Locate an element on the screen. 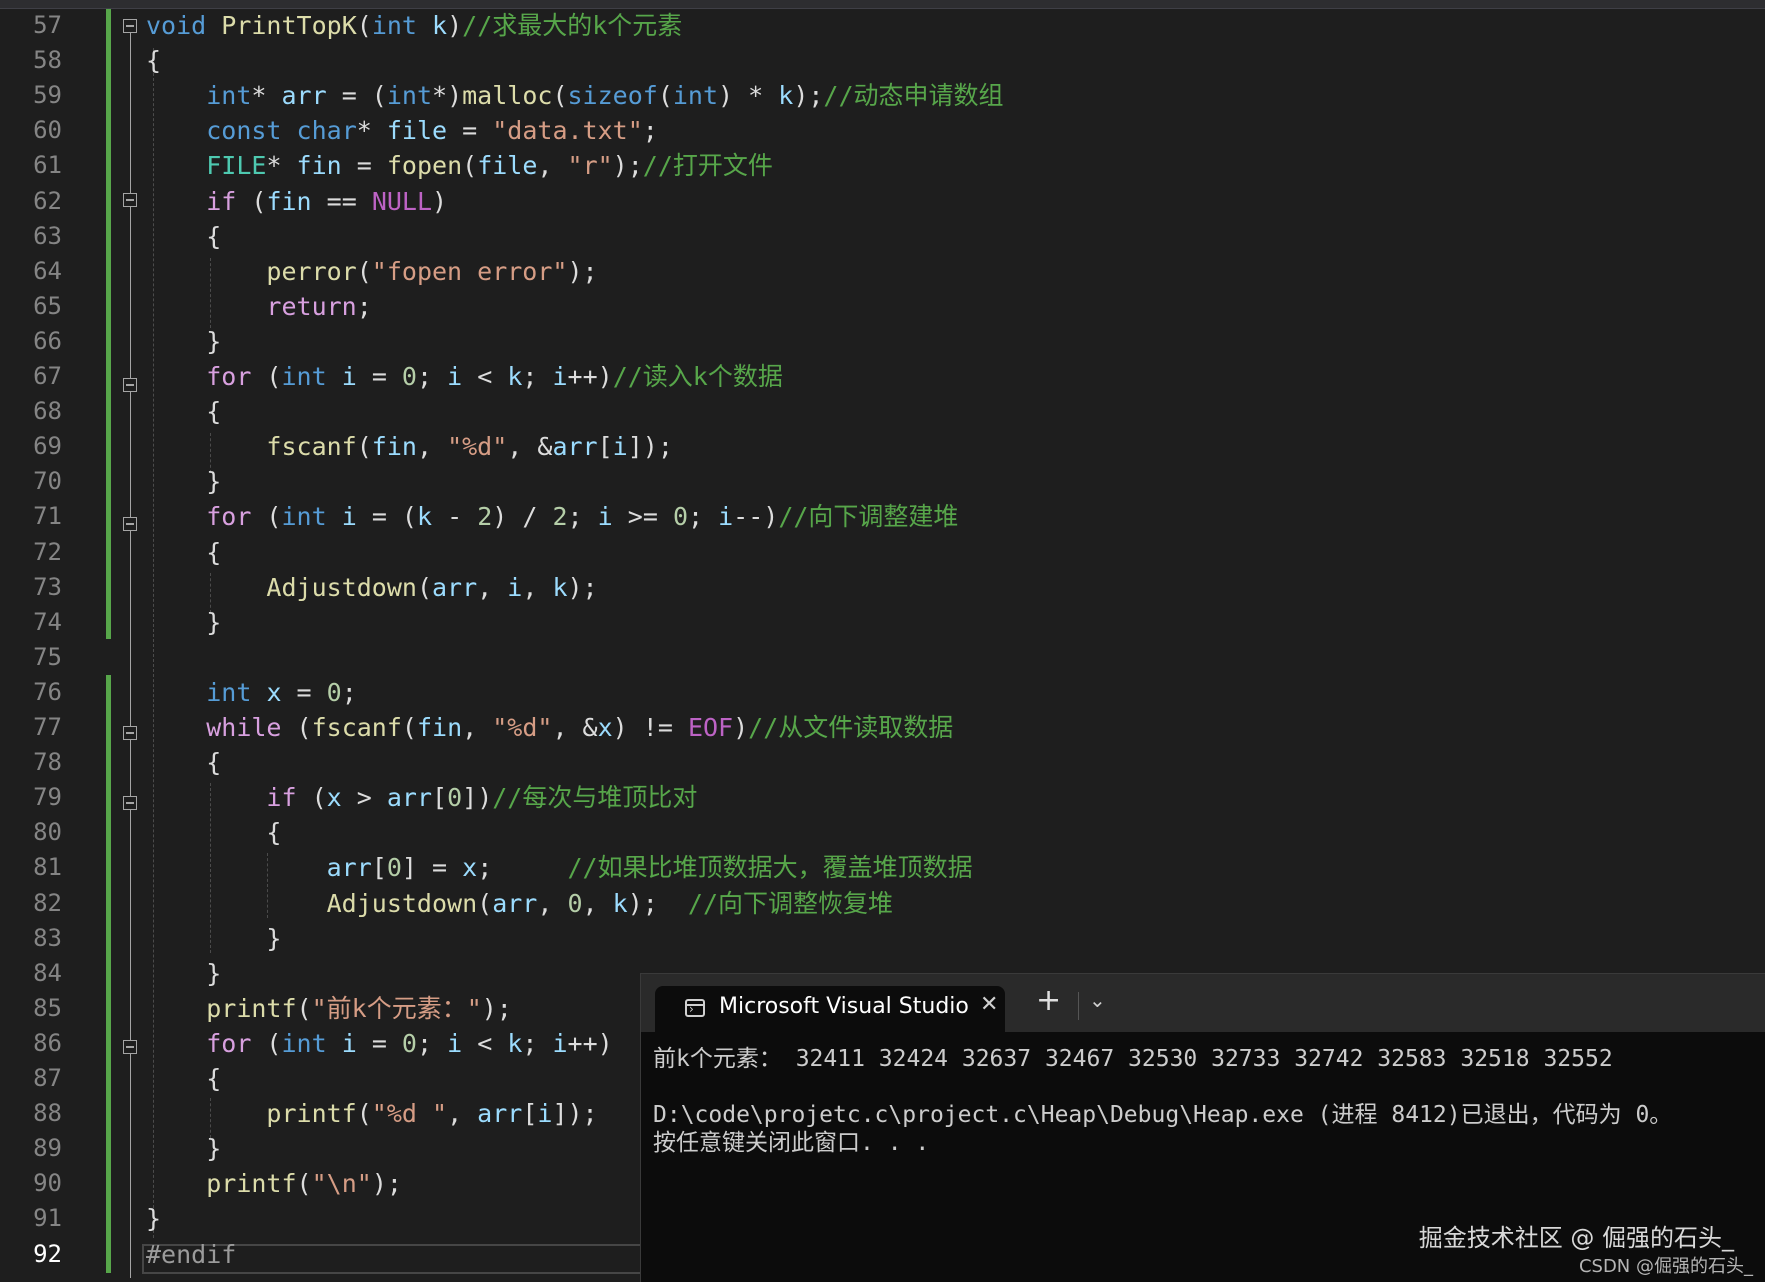 The height and width of the screenshot is (1282, 1765). code-text: if (x > arr[0])//每次与堆顶比对 is located at coordinates (421, 797).